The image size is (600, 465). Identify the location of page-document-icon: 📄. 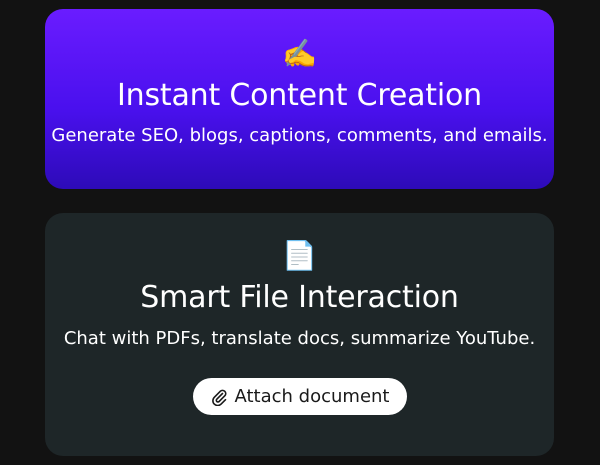
(299, 255).